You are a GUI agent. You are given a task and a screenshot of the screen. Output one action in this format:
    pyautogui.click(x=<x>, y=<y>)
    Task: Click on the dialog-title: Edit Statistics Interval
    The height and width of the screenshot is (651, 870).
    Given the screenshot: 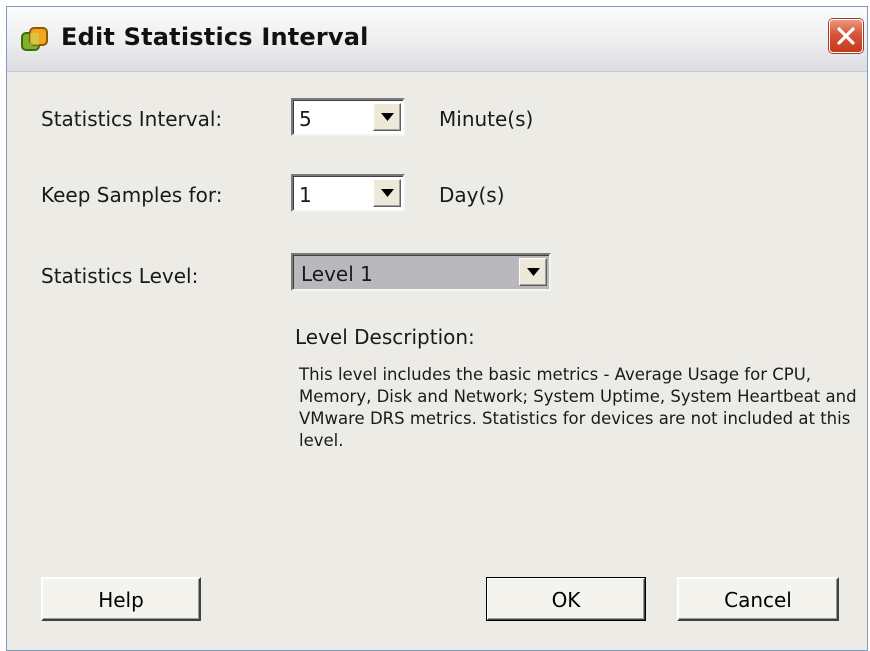 What is the action you would take?
    pyautogui.click(x=215, y=37)
    